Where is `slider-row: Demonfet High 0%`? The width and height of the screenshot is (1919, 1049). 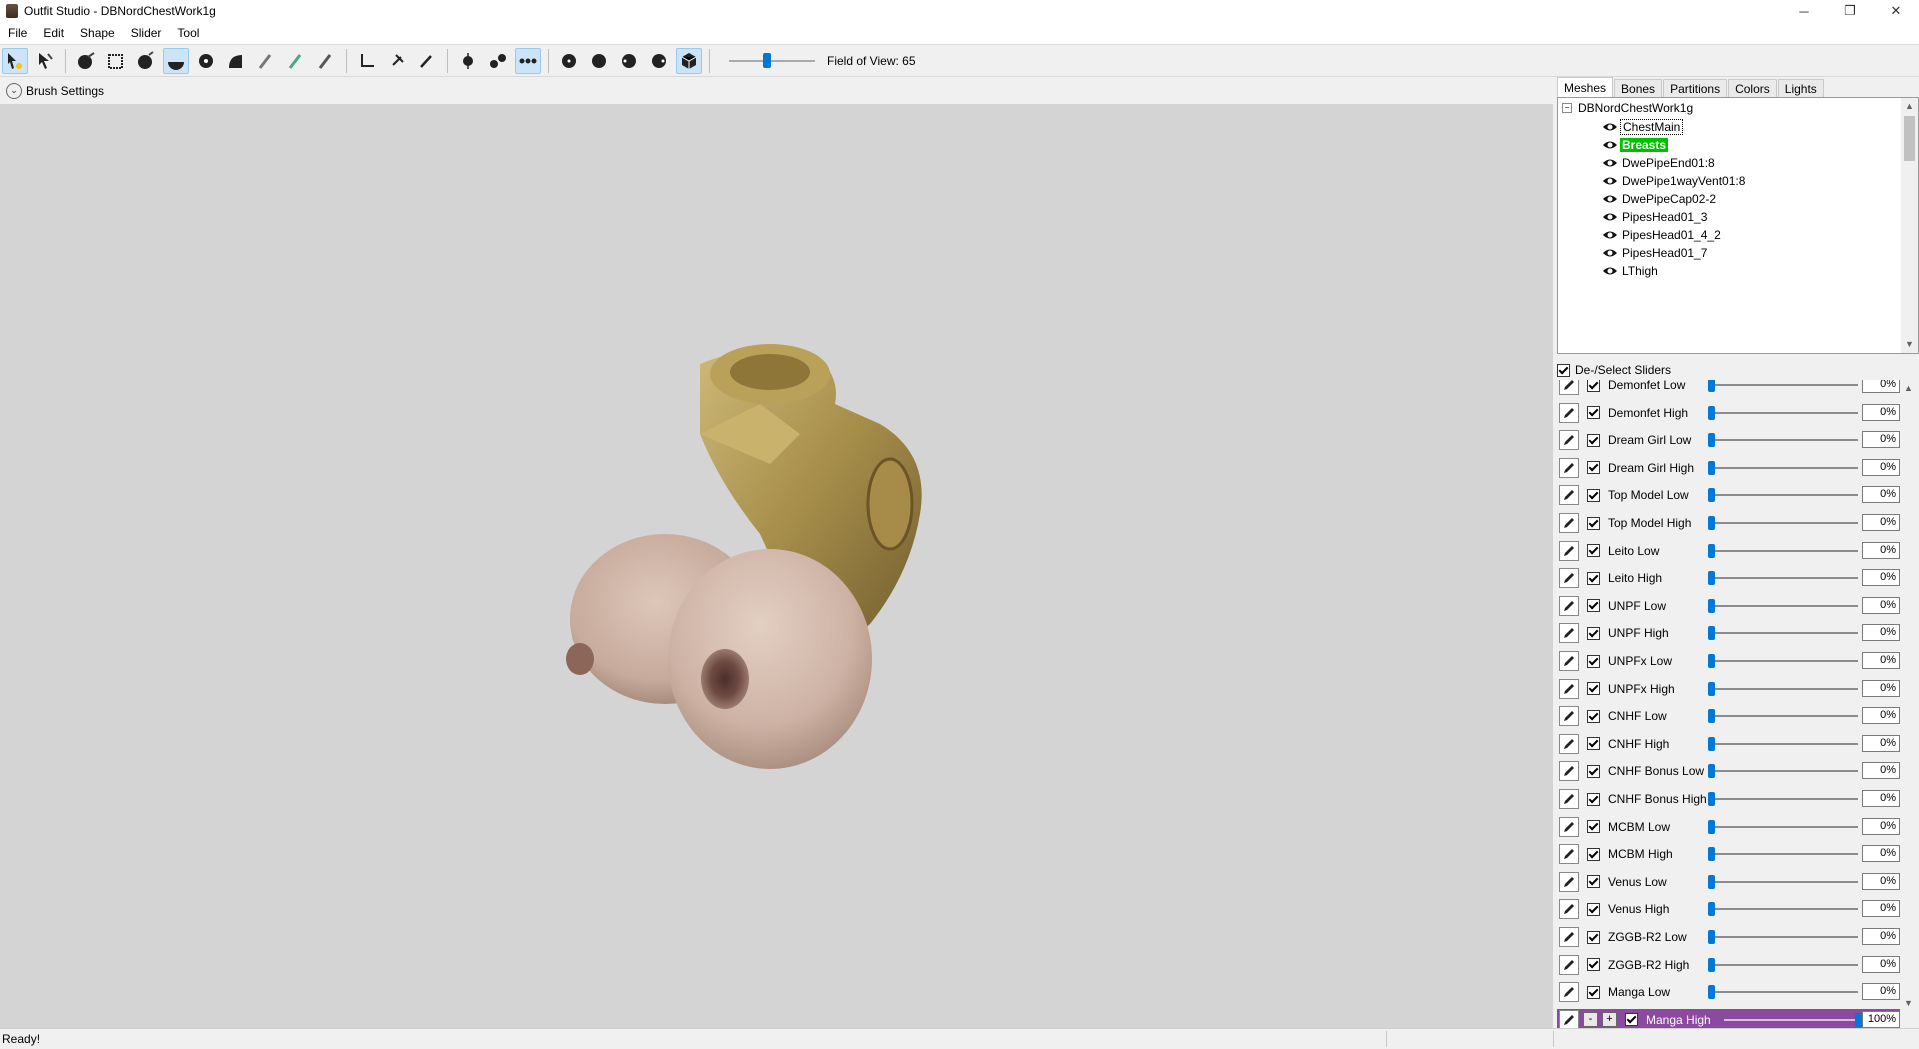
slider-row: Demonfet High 0% is located at coordinates (1728, 413).